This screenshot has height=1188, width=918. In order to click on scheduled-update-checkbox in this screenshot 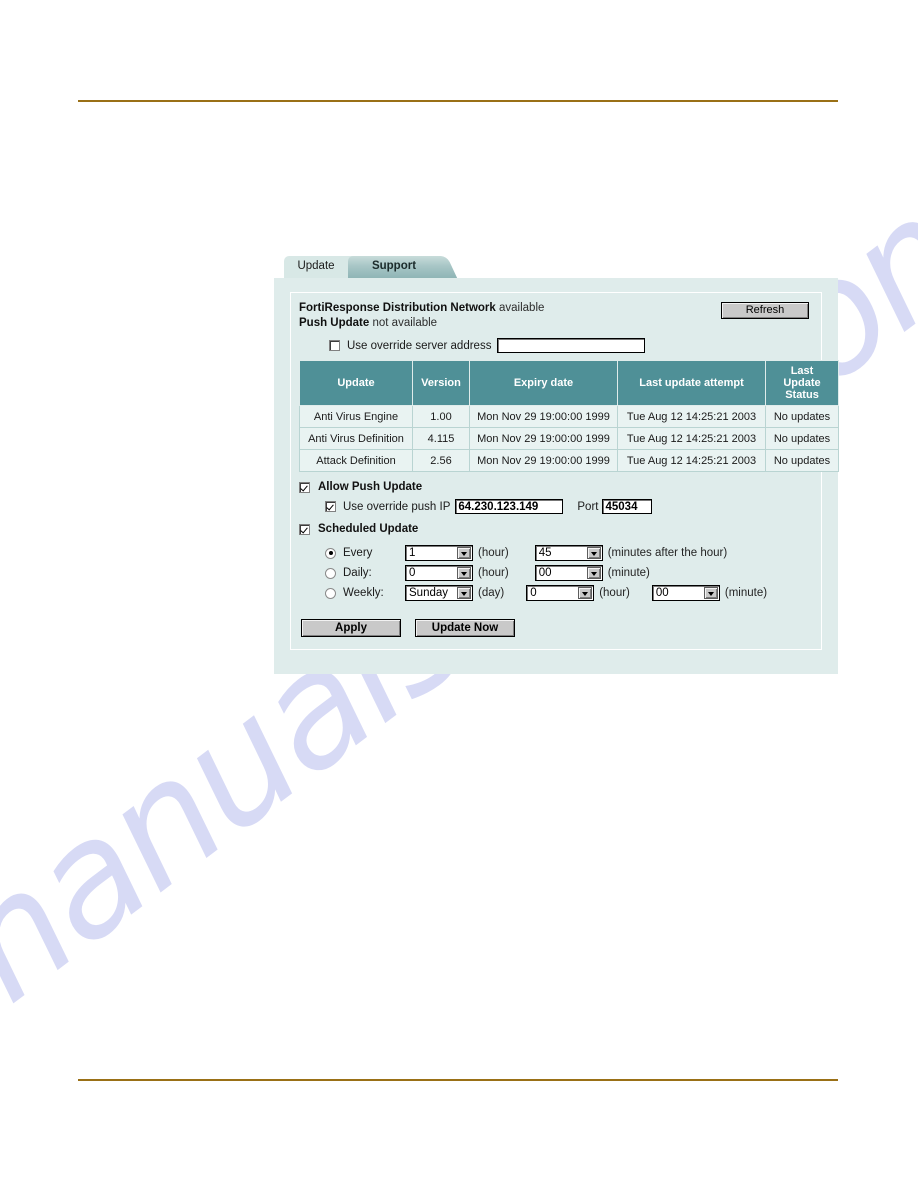, I will do `click(304, 529)`.